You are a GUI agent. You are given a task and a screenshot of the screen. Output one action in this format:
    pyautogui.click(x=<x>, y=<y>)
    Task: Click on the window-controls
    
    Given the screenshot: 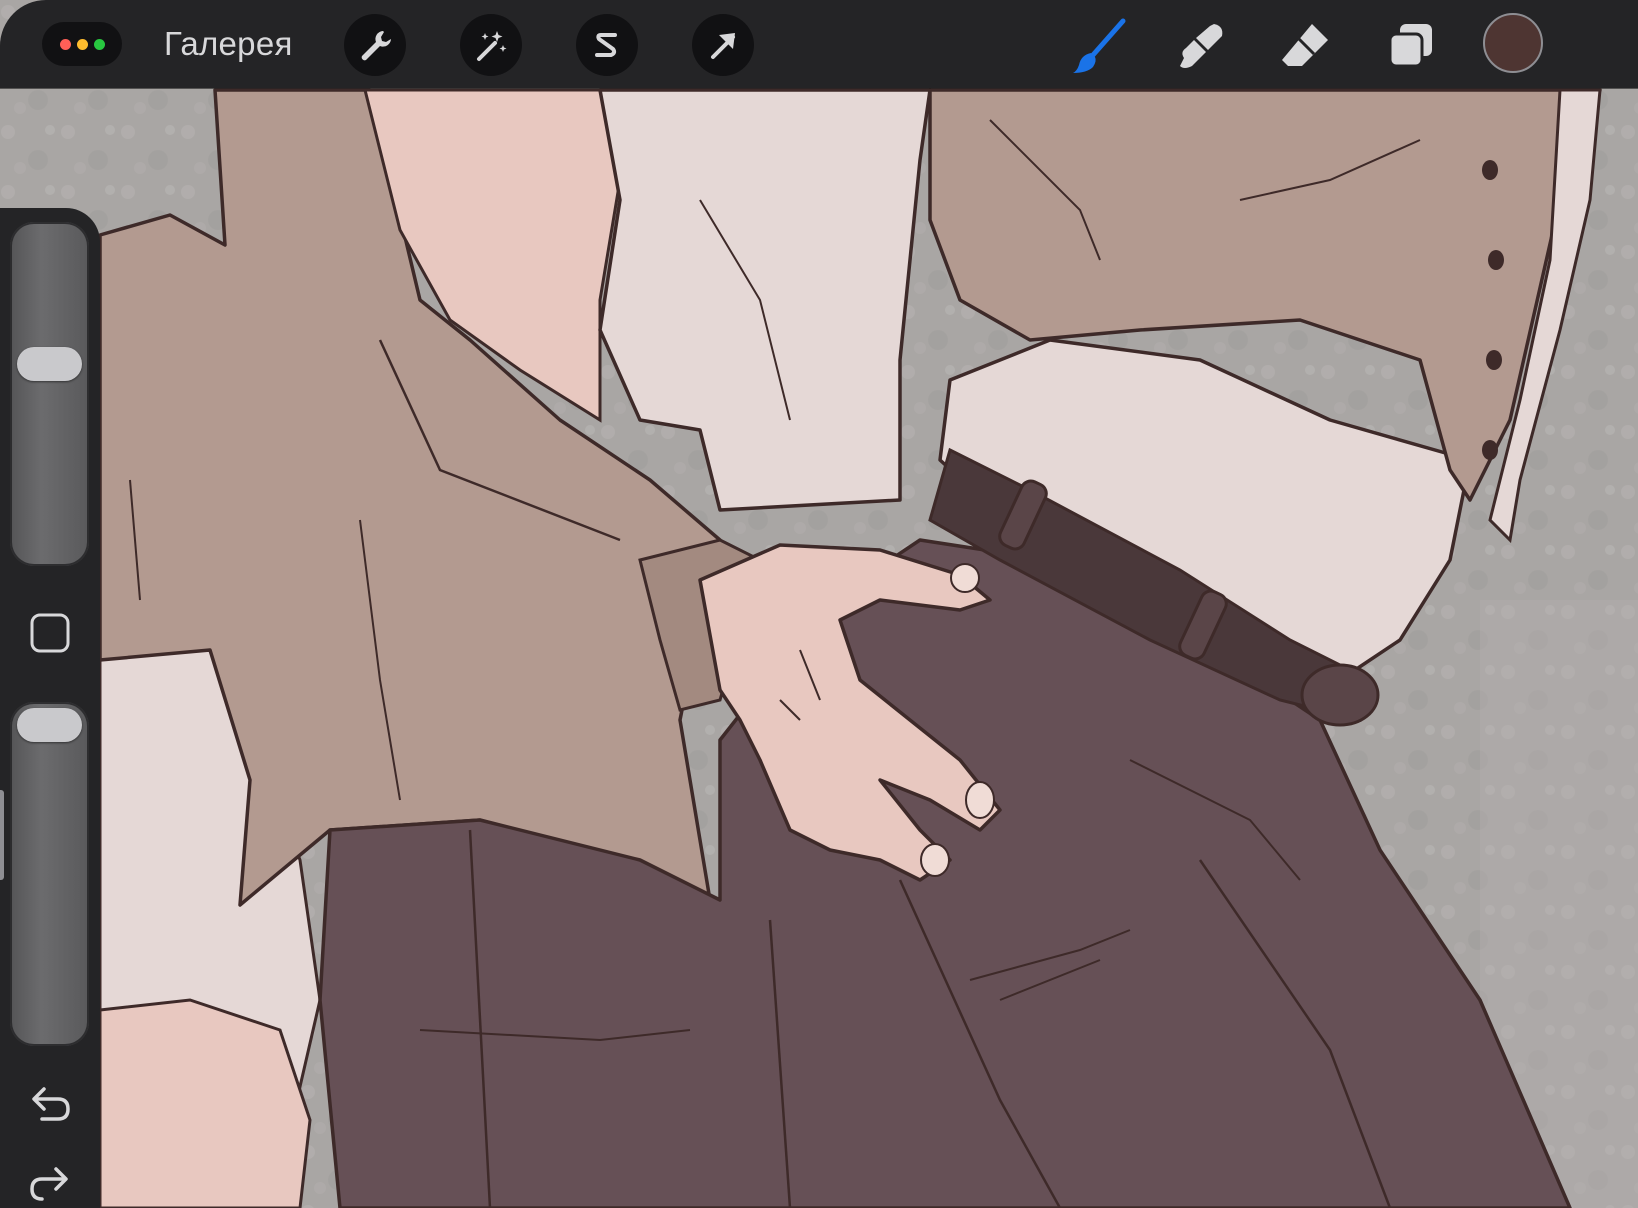 What is the action you would take?
    pyautogui.click(x=82, y=44)
    